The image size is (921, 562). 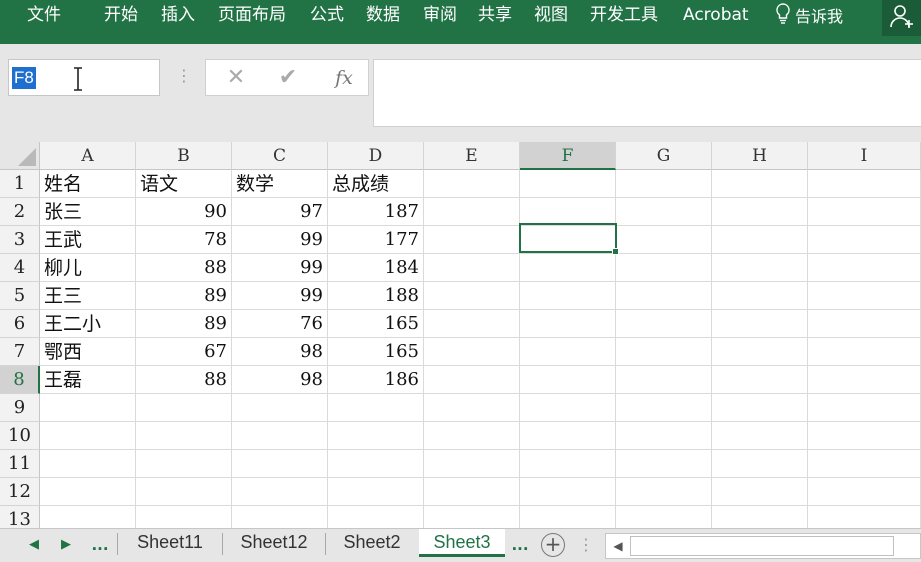 I want to click on cancel-button: ✕, so click(x=236, y=78).